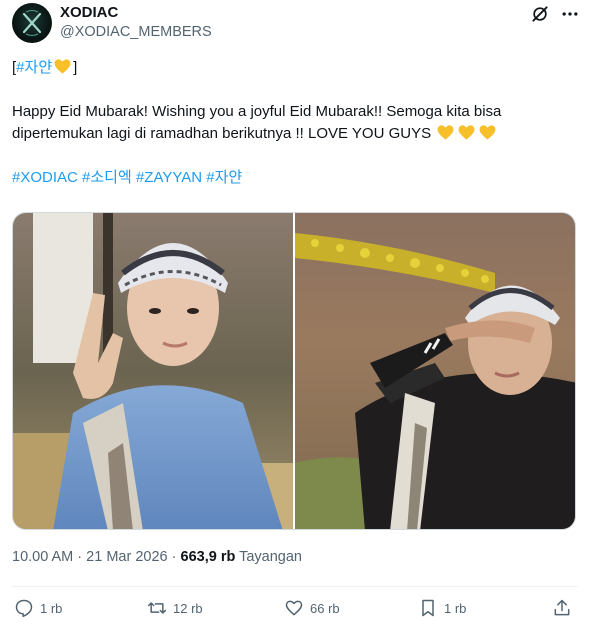  What do you see at coordinates (297, 178) in the screenshot?
I see `hashtags: #XODIAC #소디엑 #ZAYYAN #자얀` at bounding box center [297, 178].